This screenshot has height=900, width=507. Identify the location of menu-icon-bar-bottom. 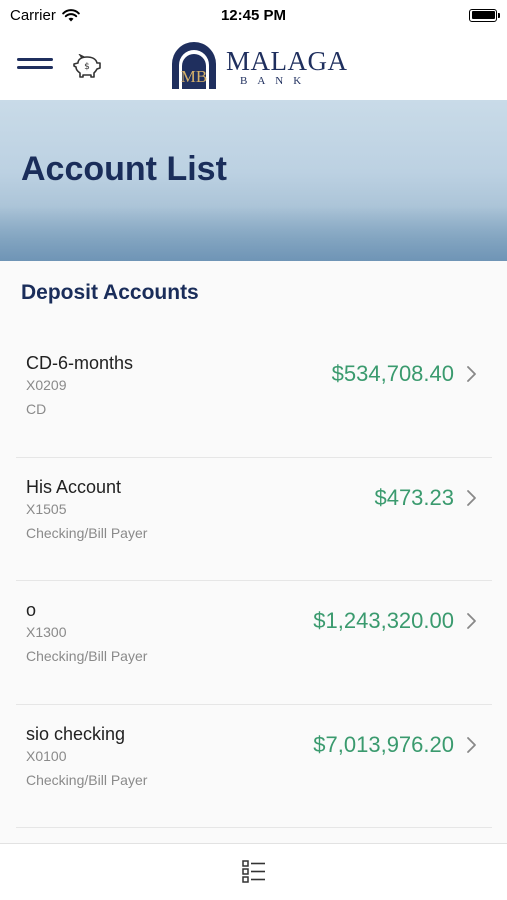
(35, 67).